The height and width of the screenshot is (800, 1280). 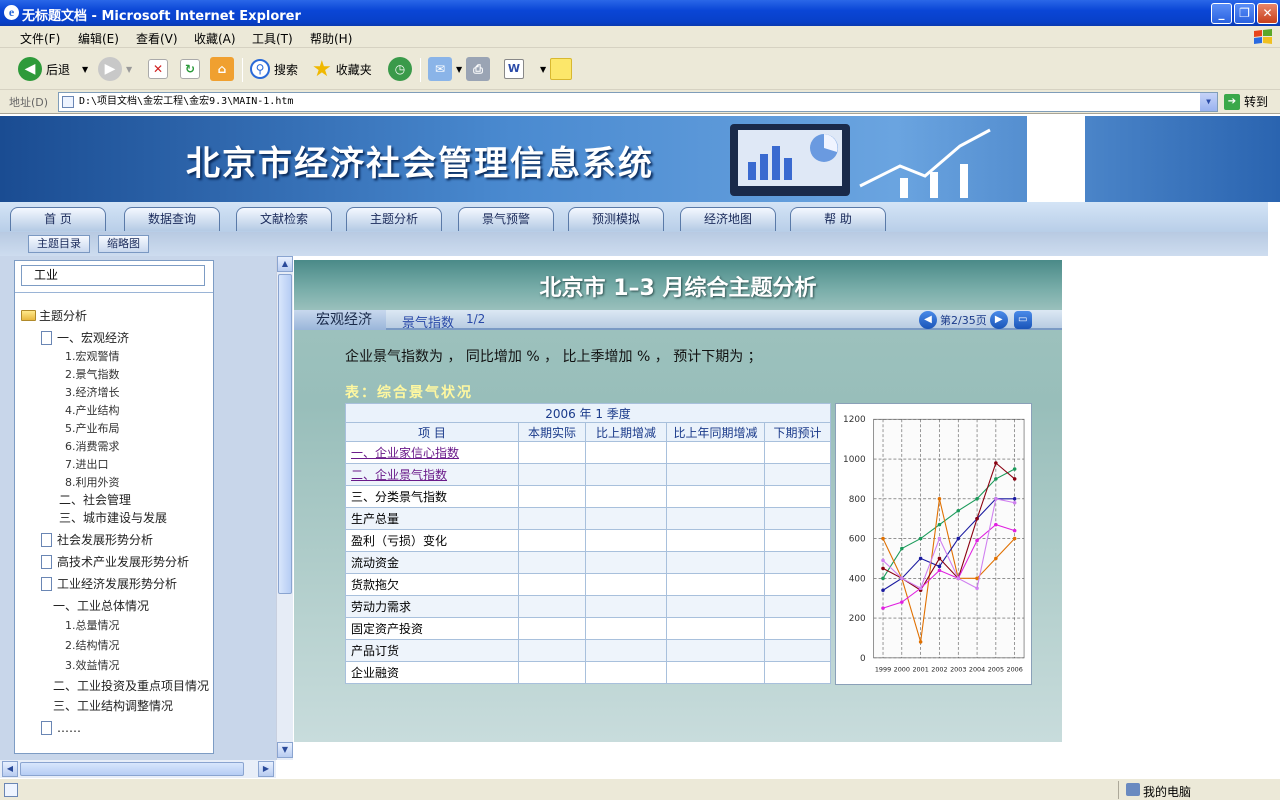 I want to click on tree-node: 2.景气指数, so click(x=92, y=374).